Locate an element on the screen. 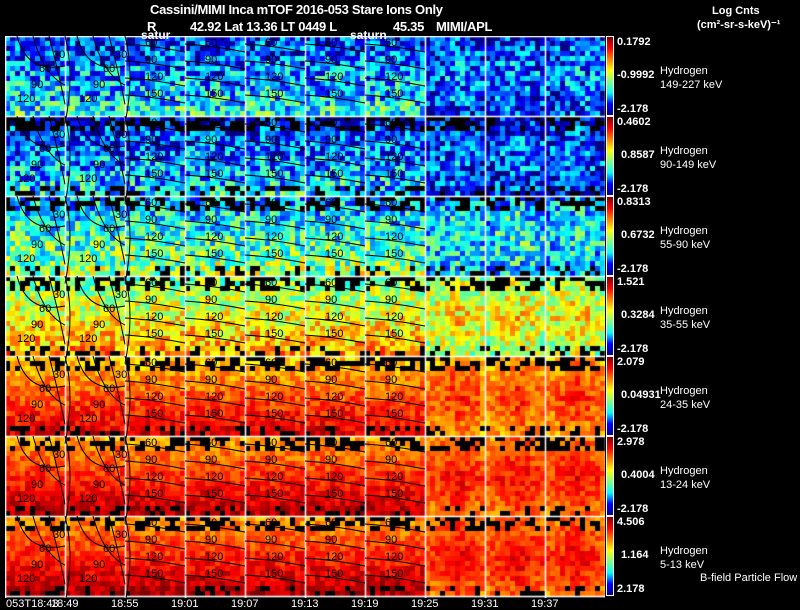  colorbar-max: 0.1792 is located at coordinates (634, 42).